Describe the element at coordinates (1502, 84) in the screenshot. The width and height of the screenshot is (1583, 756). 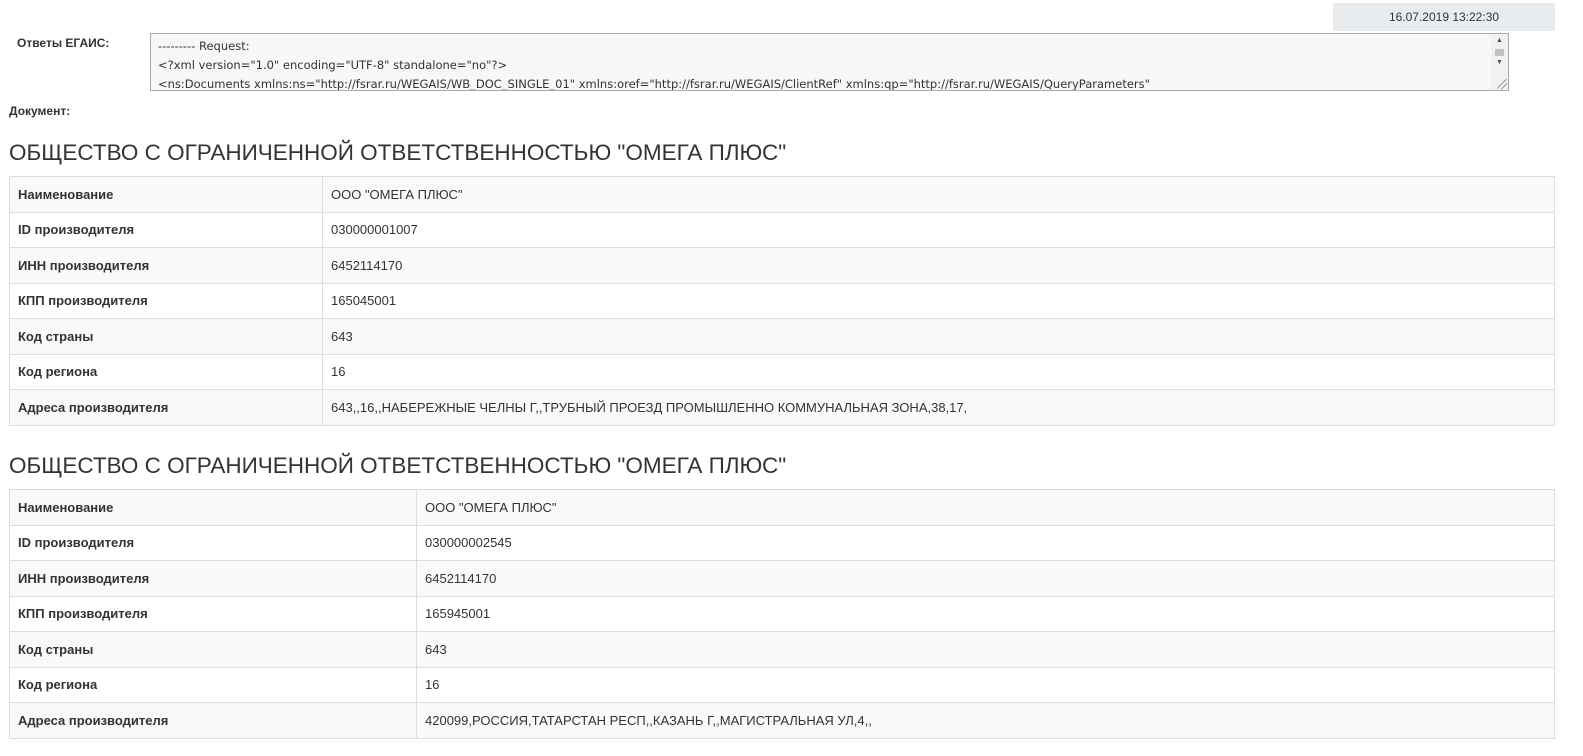
I see `resize-grip-icon` at that location.